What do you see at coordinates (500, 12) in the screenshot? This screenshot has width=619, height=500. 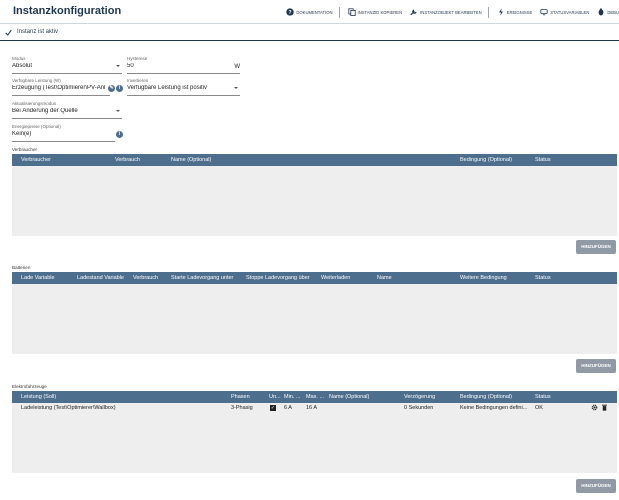 I see `lightning-icon` at bounding box center [500, 12].